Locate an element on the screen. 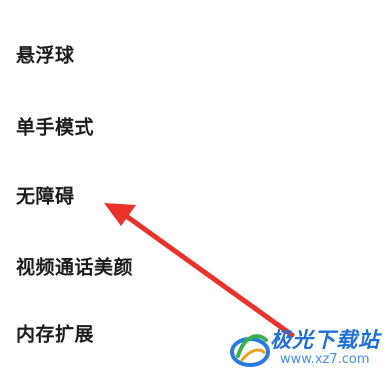  settings-item-label: 无障碍 is located at coordinates (45, 196).